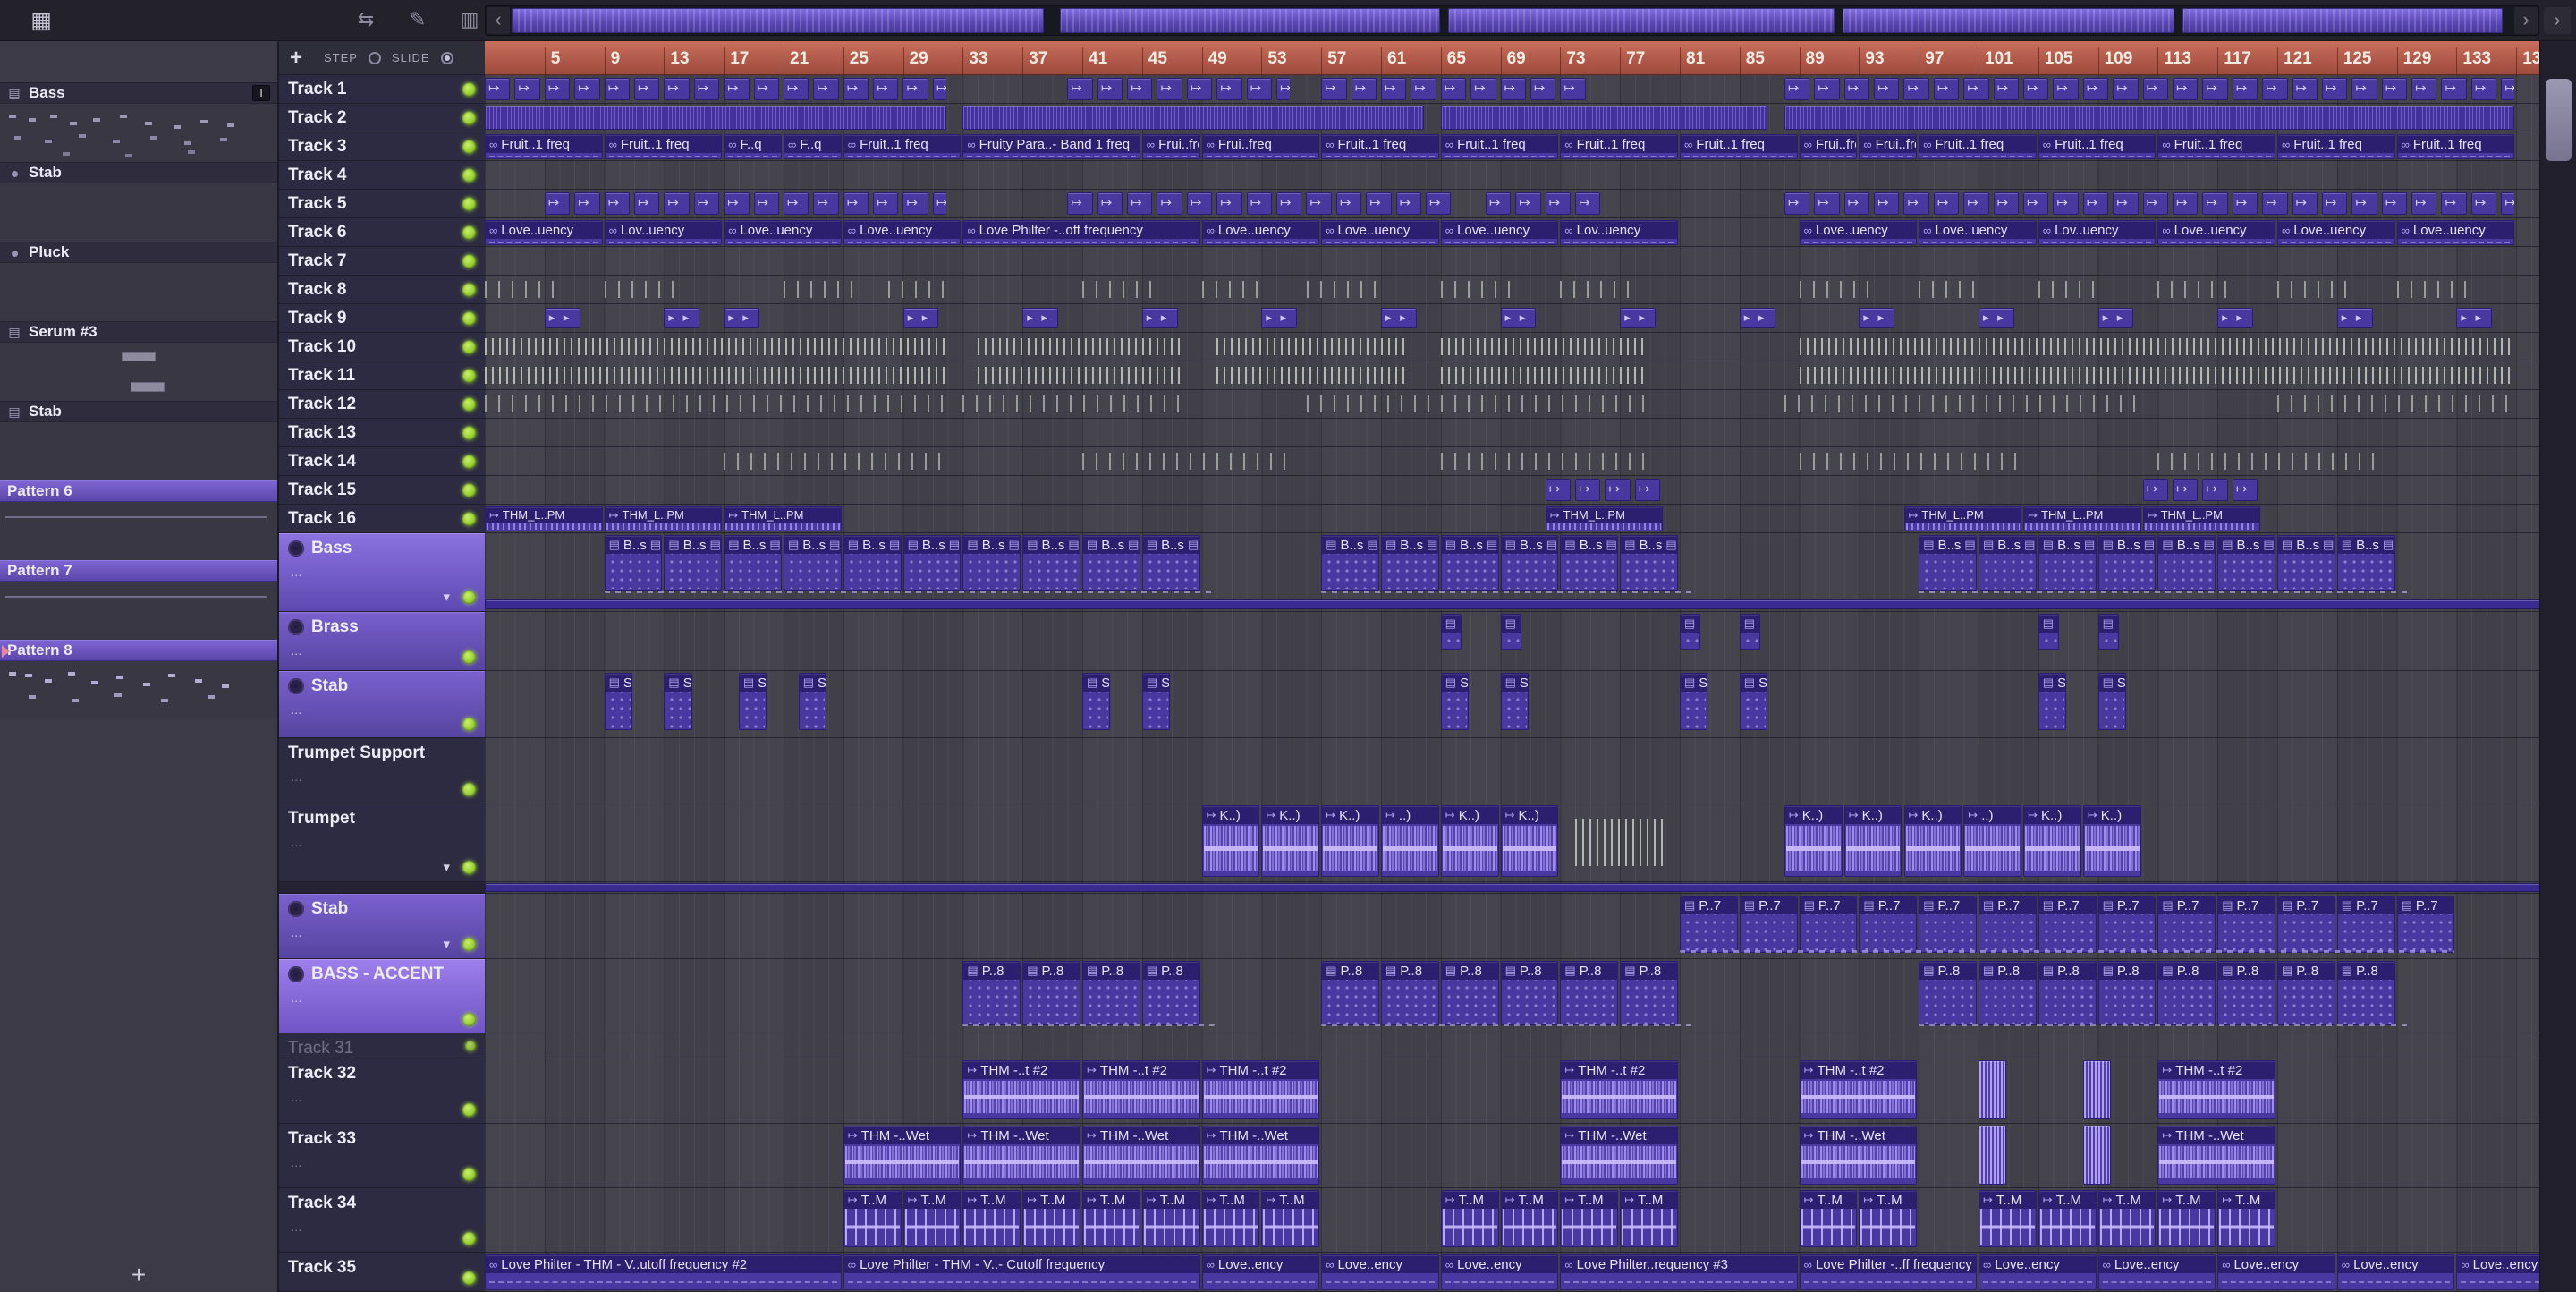 The width and height of the screenshot is (2576, 1292). Describe the element at coordinates (138, 650) in the screenshot. I see `pattern-item: Pattern 8` at that location.